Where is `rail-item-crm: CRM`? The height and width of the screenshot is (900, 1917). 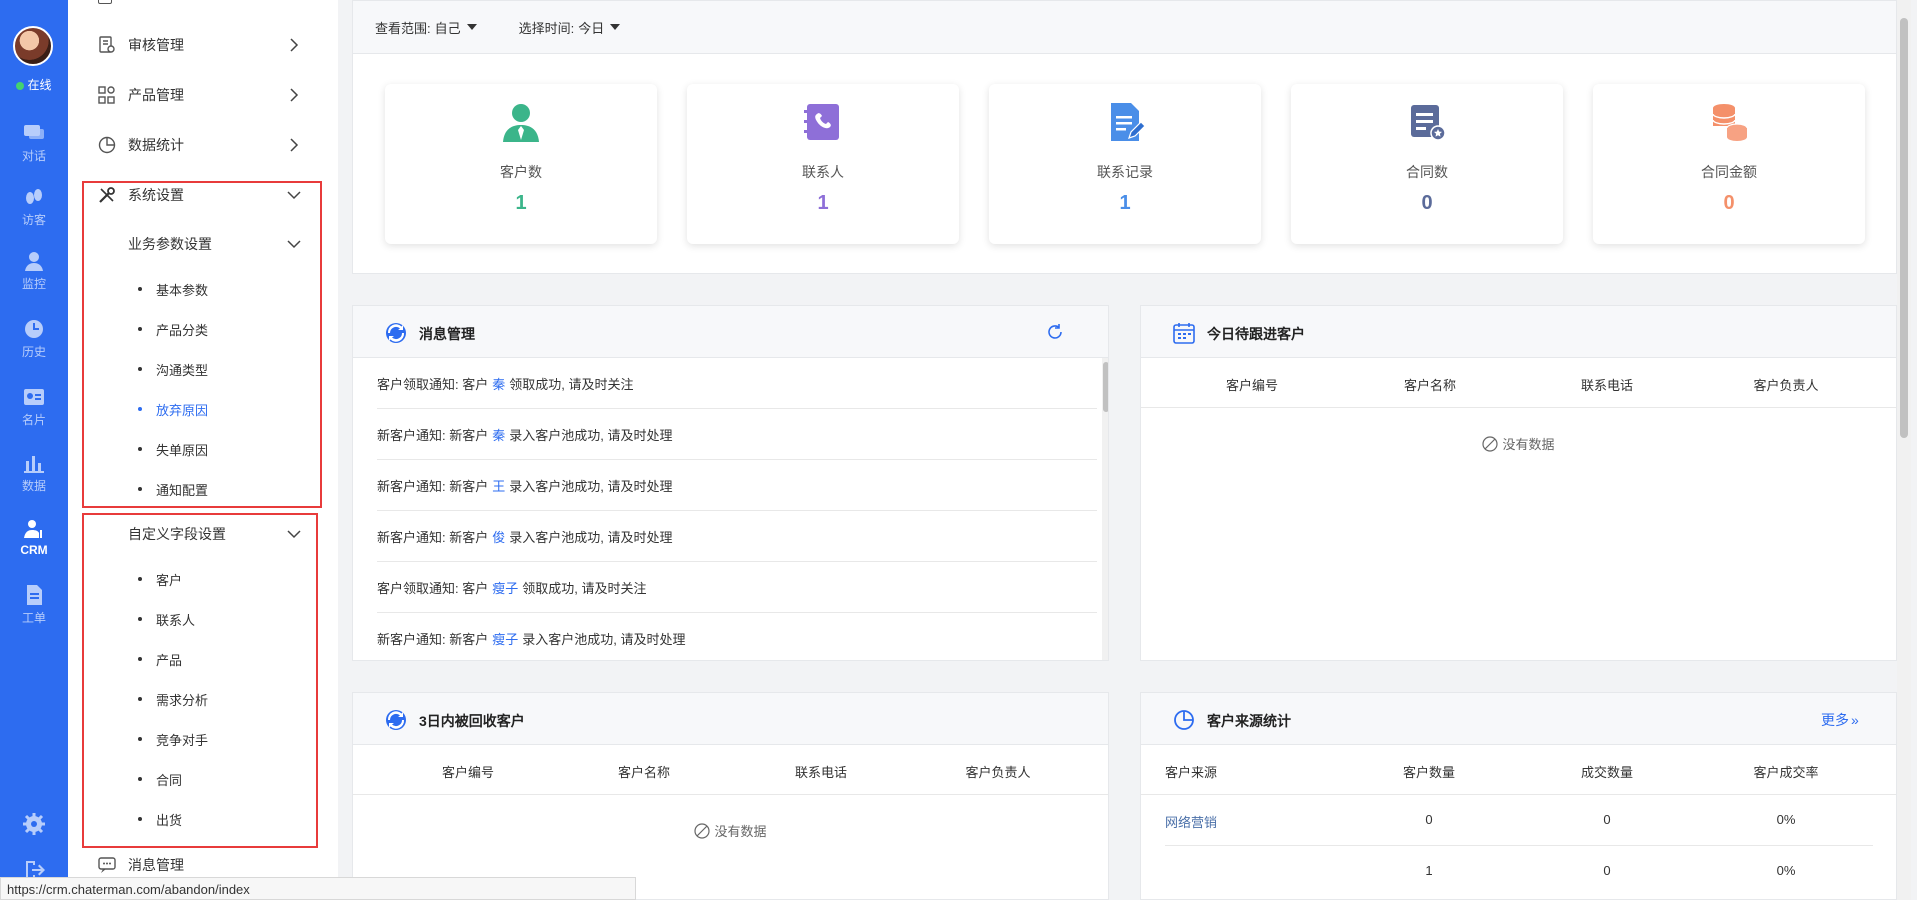
rail-item-crm: CRM is located at coordinates (34, 537).